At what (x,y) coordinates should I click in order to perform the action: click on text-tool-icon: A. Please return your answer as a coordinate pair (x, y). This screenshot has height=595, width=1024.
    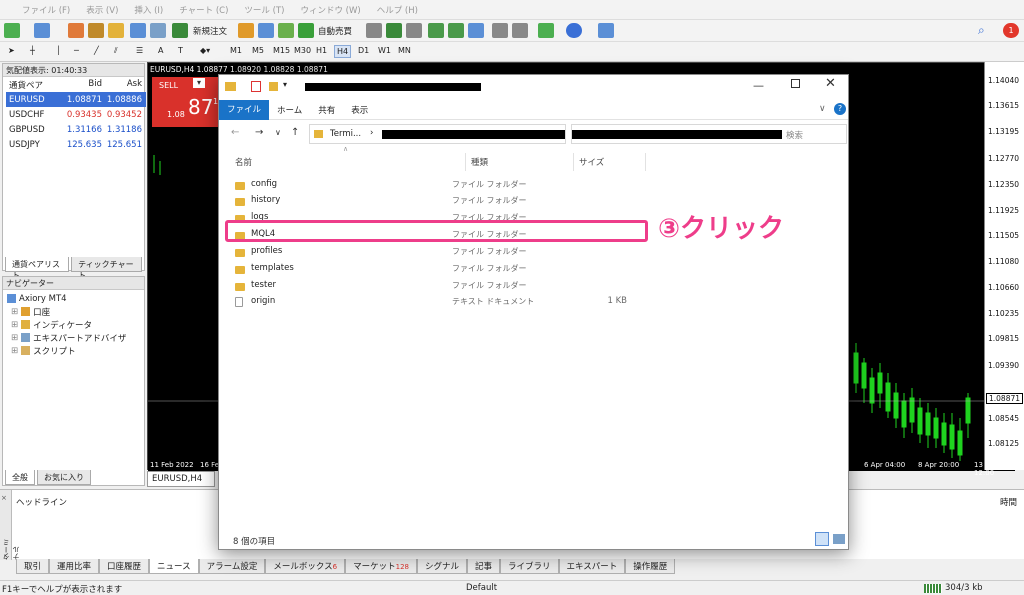
    Looking at the image, I should click on (160, 50).